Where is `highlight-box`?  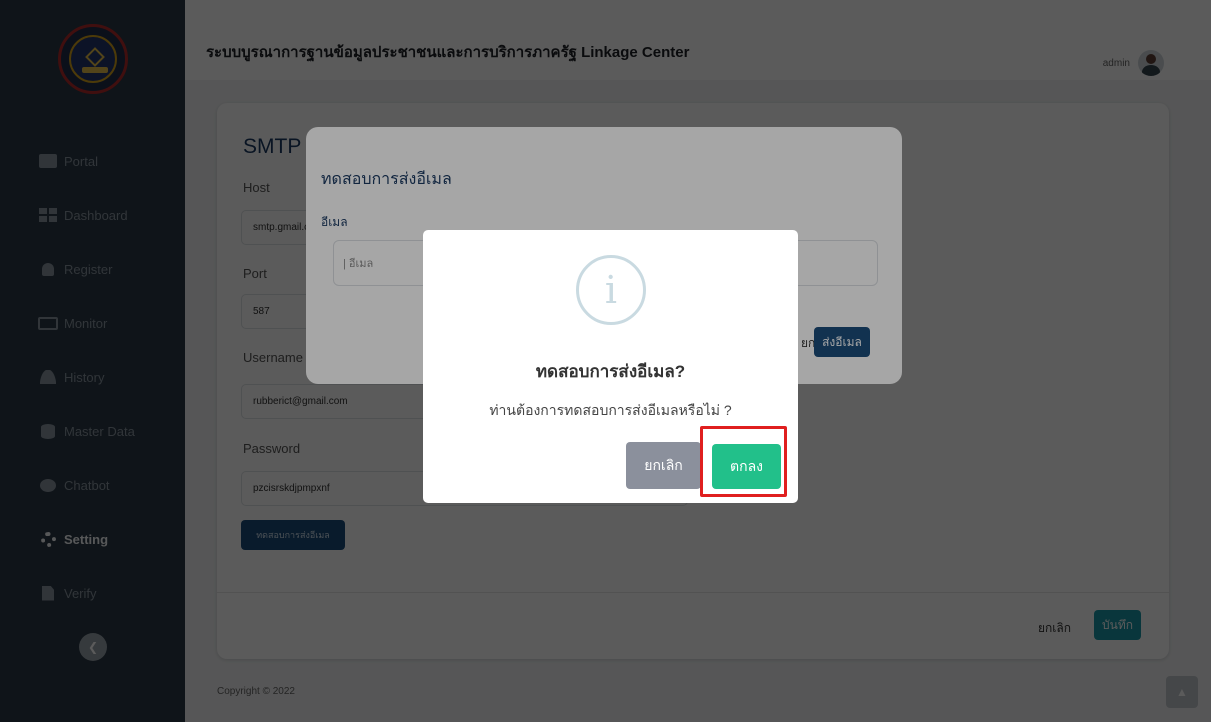 highlight-box is located at coordinates (743, 461).